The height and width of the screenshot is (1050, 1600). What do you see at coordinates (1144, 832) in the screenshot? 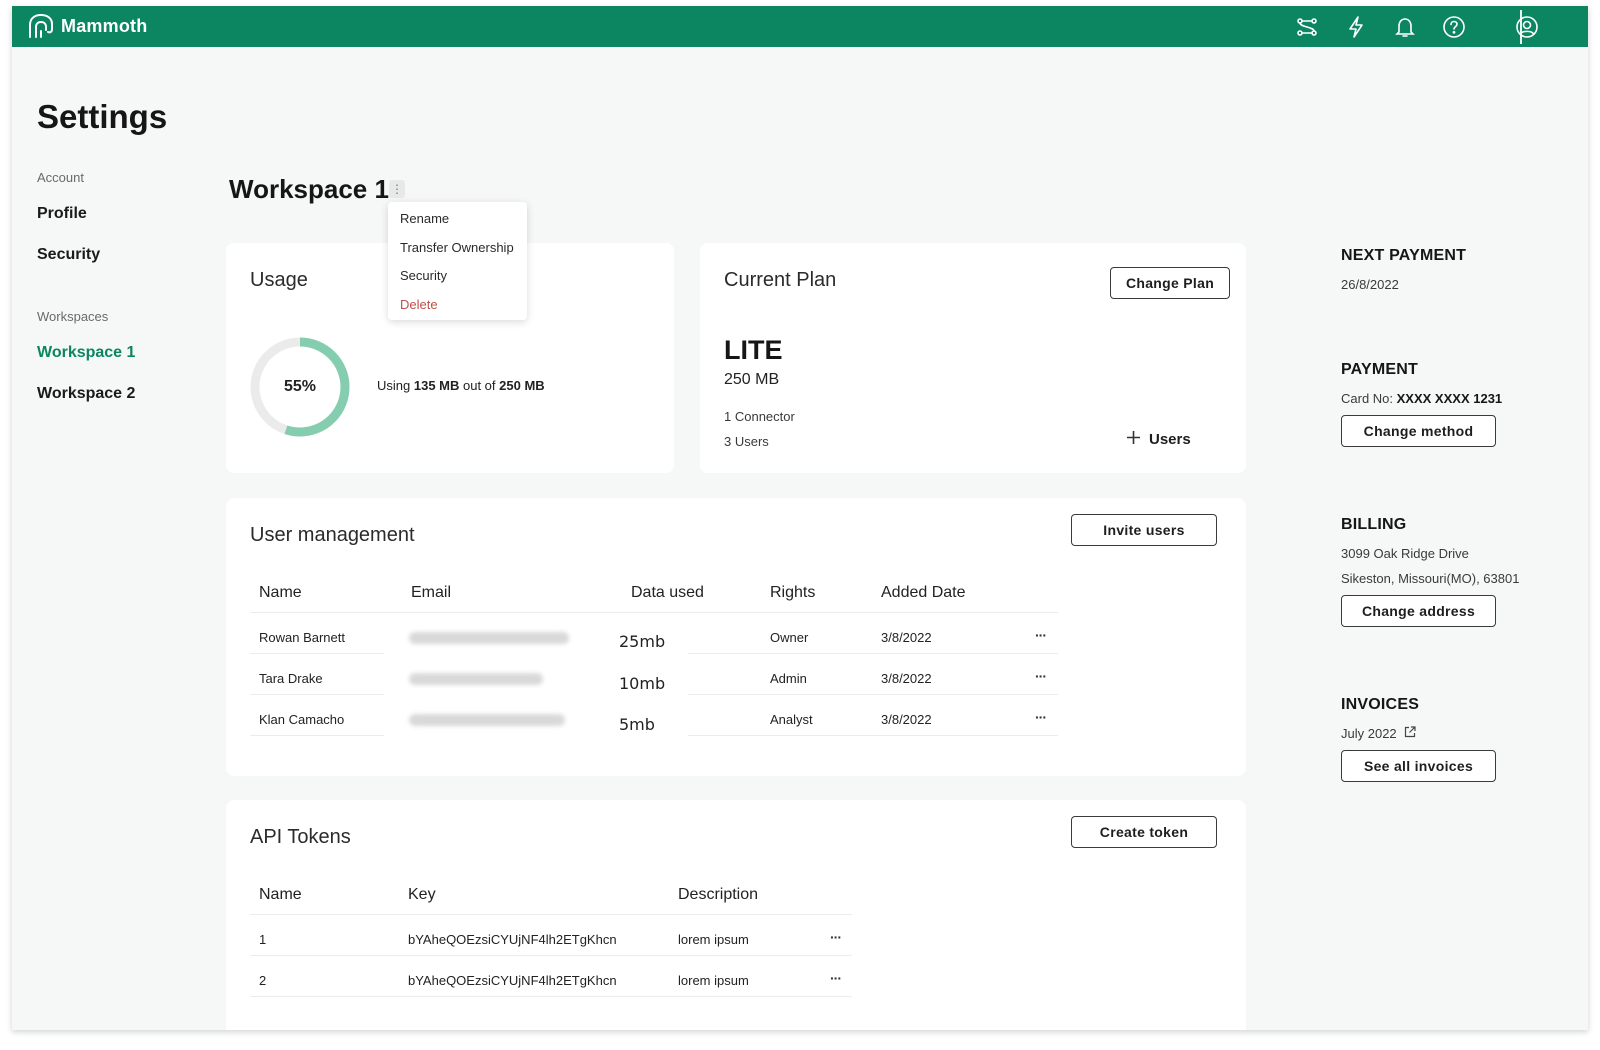
I see `create-token-button: Create token` at bounding box center [1144, 832].